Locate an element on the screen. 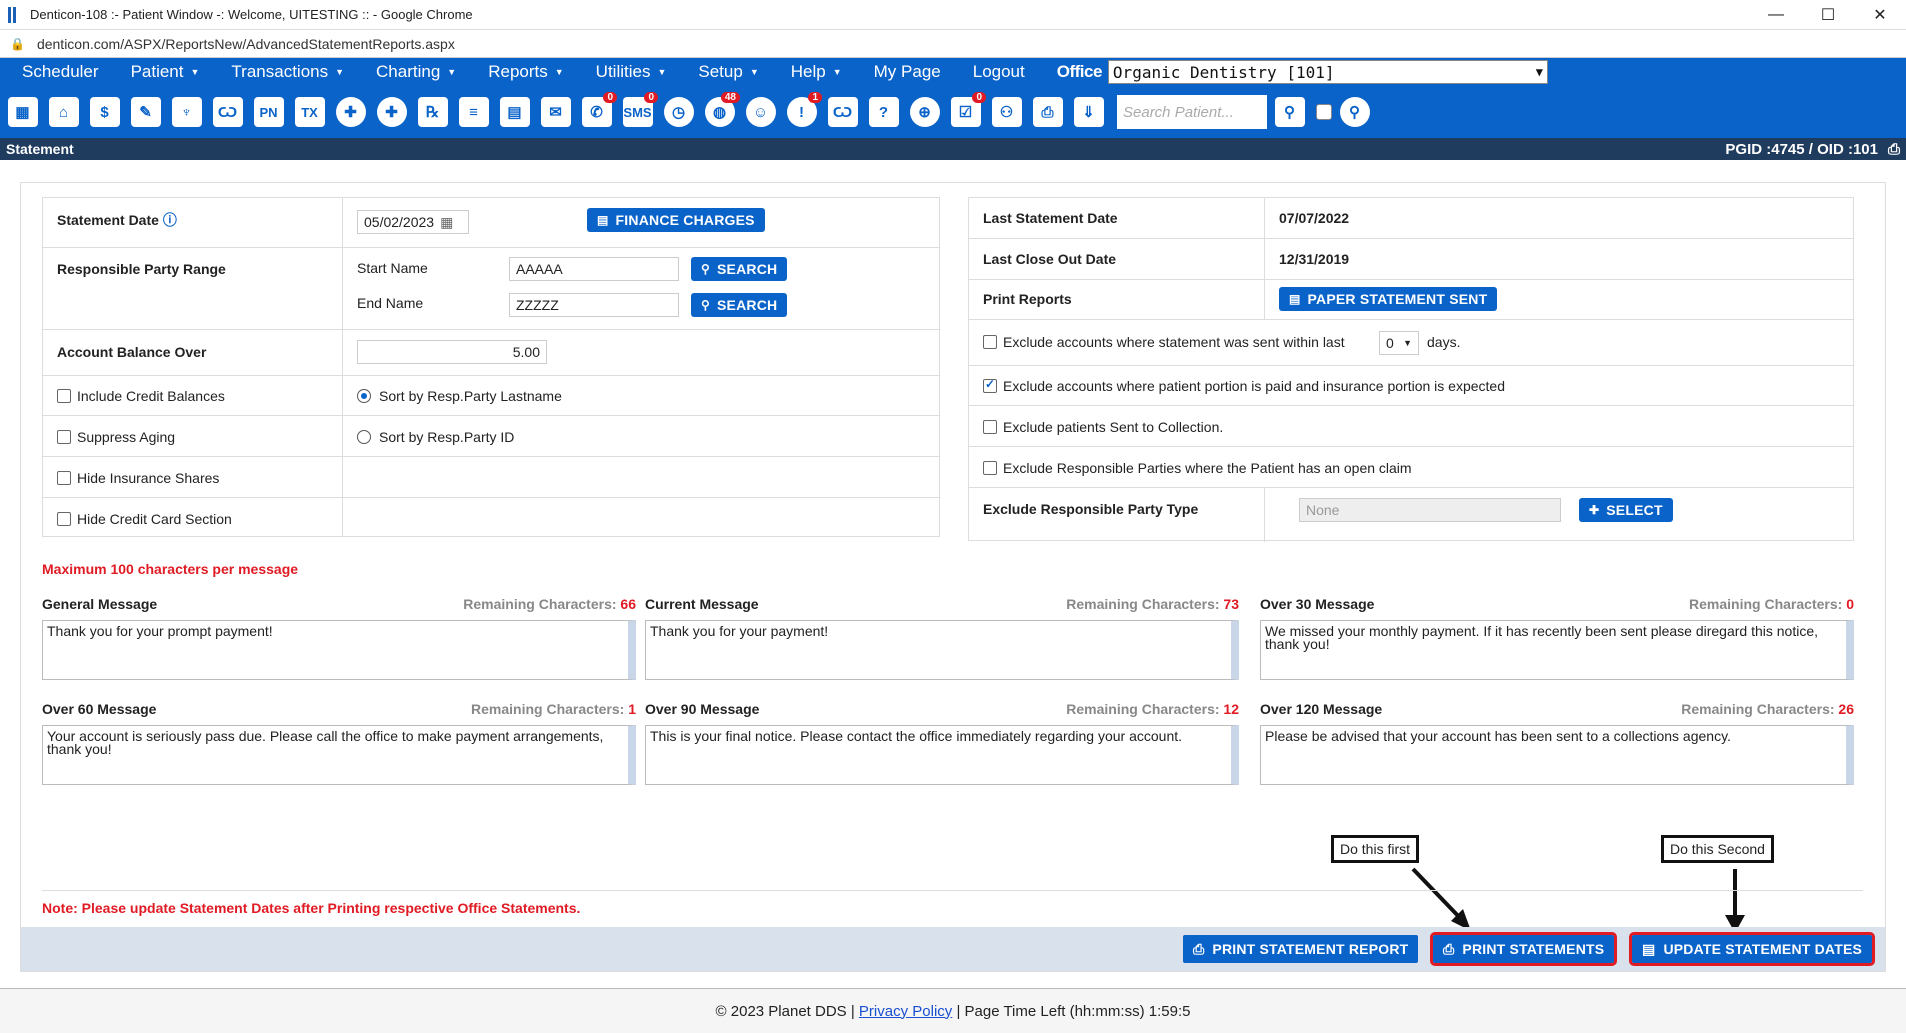 This screenshot has height=1033, width=1906. document-btn-icon: ▤ is located at coordinates (603, 220).